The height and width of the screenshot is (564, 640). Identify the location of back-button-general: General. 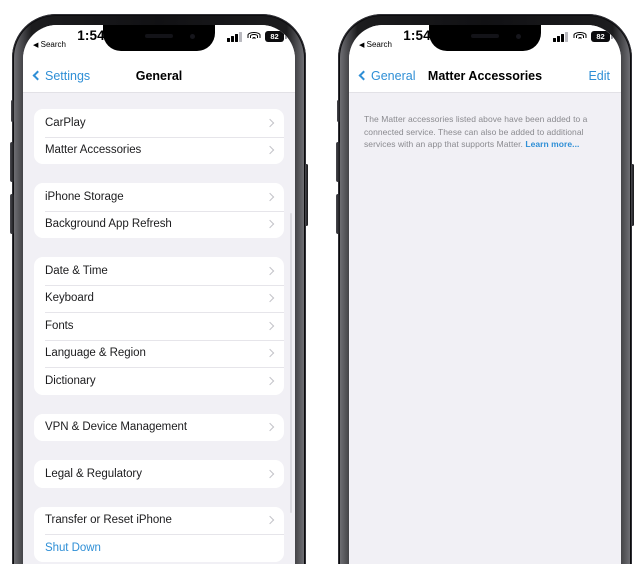
(387, 75).